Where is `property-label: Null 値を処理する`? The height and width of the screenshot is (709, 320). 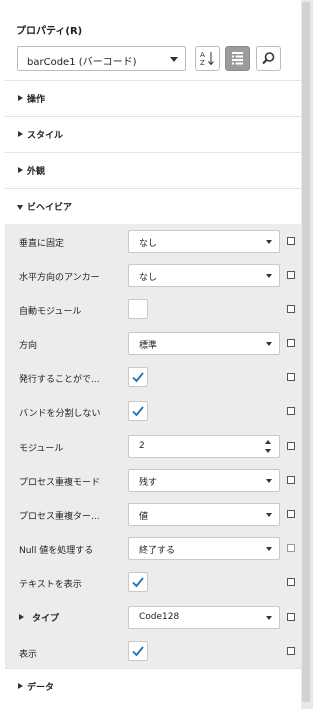 property-label: Null 値を処理する is located at coordinates (56, 551).